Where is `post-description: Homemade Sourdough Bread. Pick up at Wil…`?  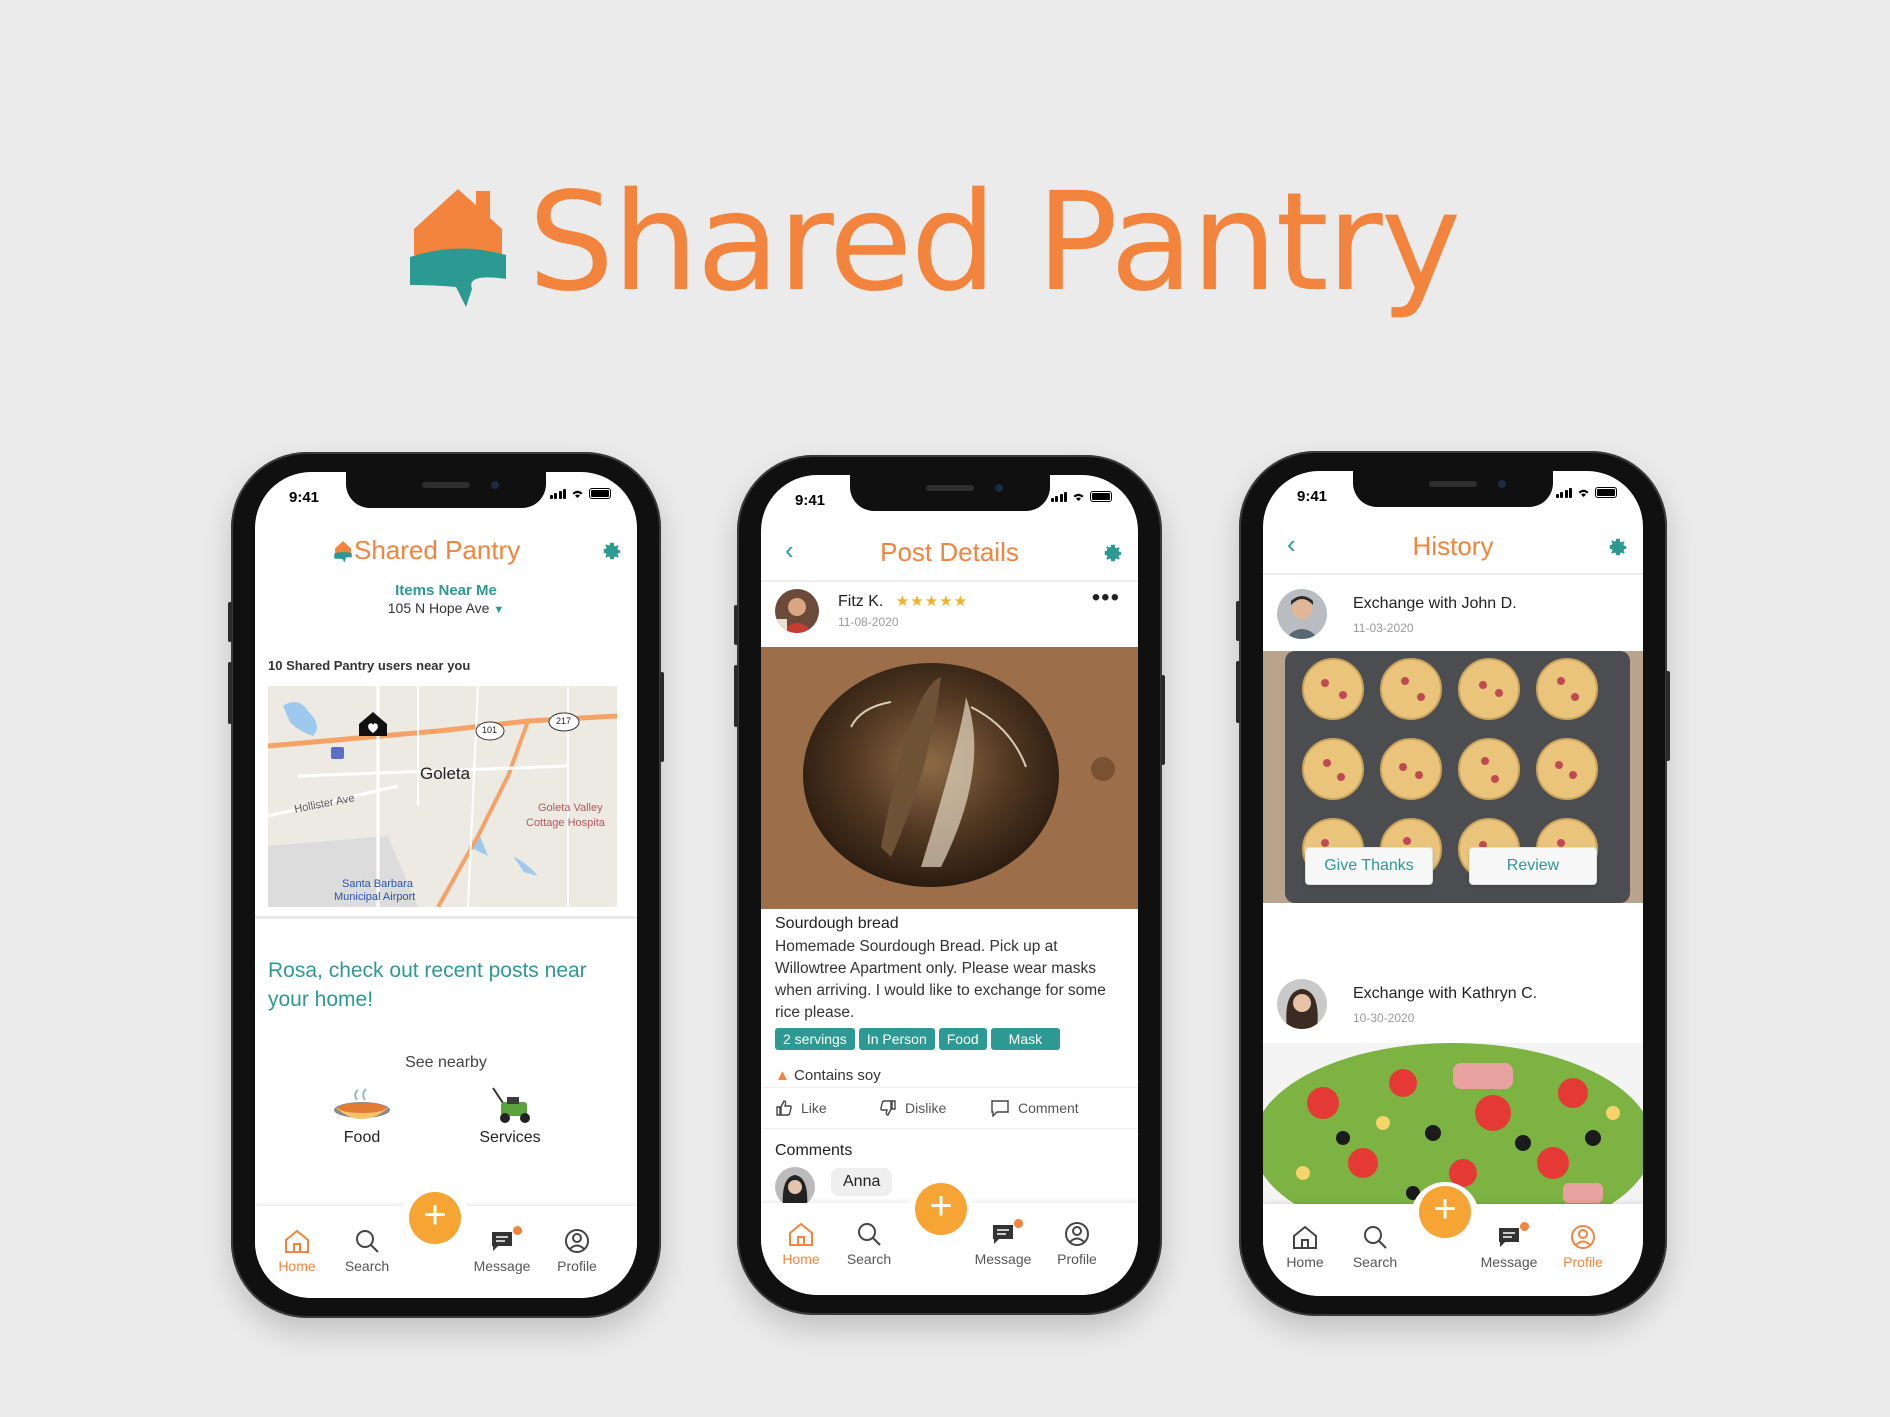
post-description: Homemade Sourdough Bread. Pick up at Wil… is located at coordinates (940, 979).